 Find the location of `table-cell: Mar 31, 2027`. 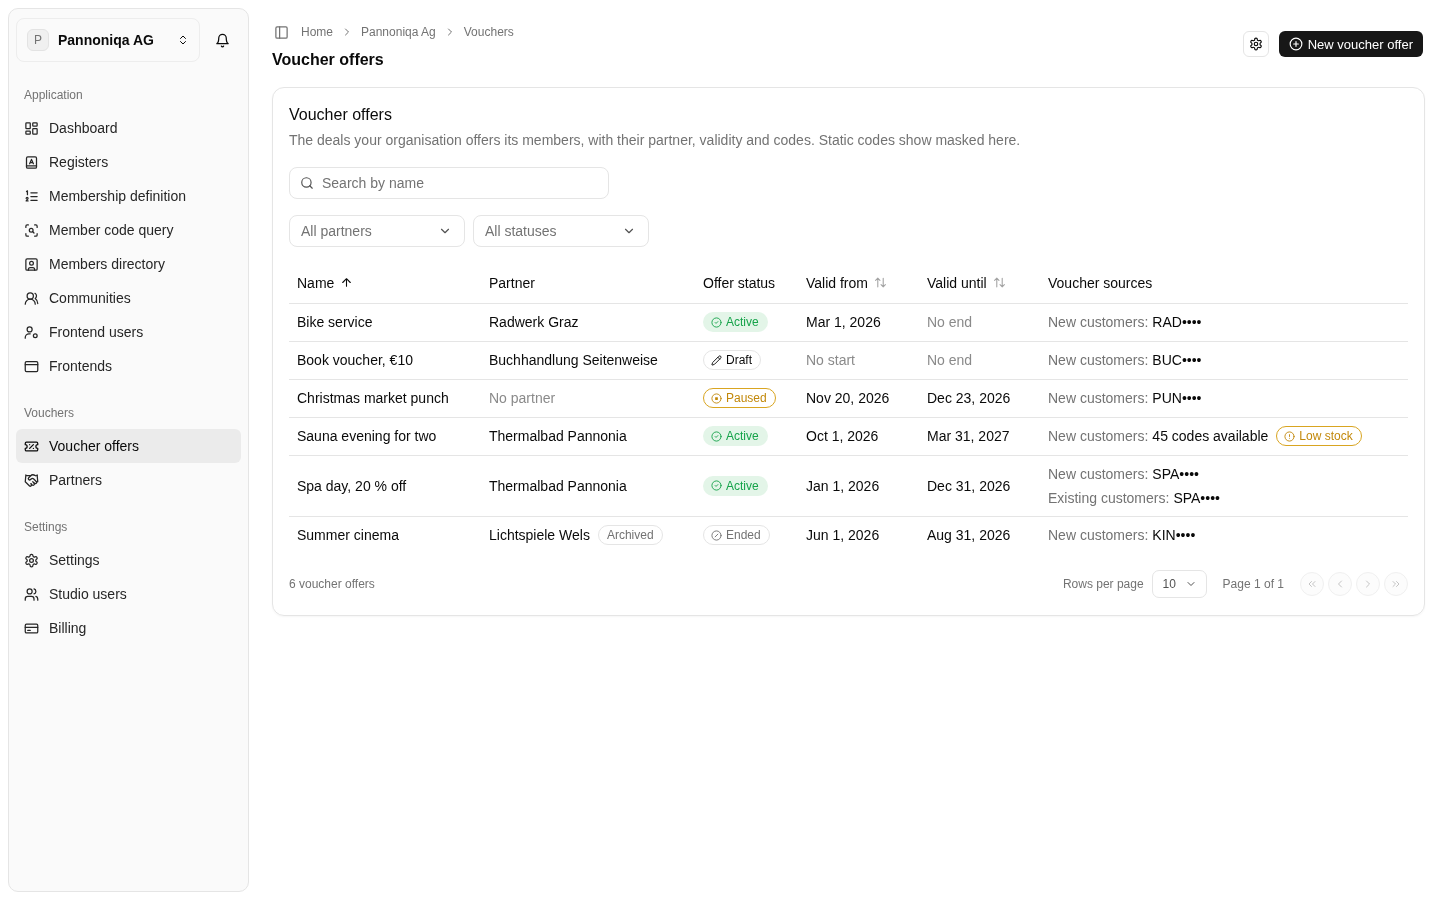

table-cell: Mar 31, 2027 is located at coordinates (968, 436).